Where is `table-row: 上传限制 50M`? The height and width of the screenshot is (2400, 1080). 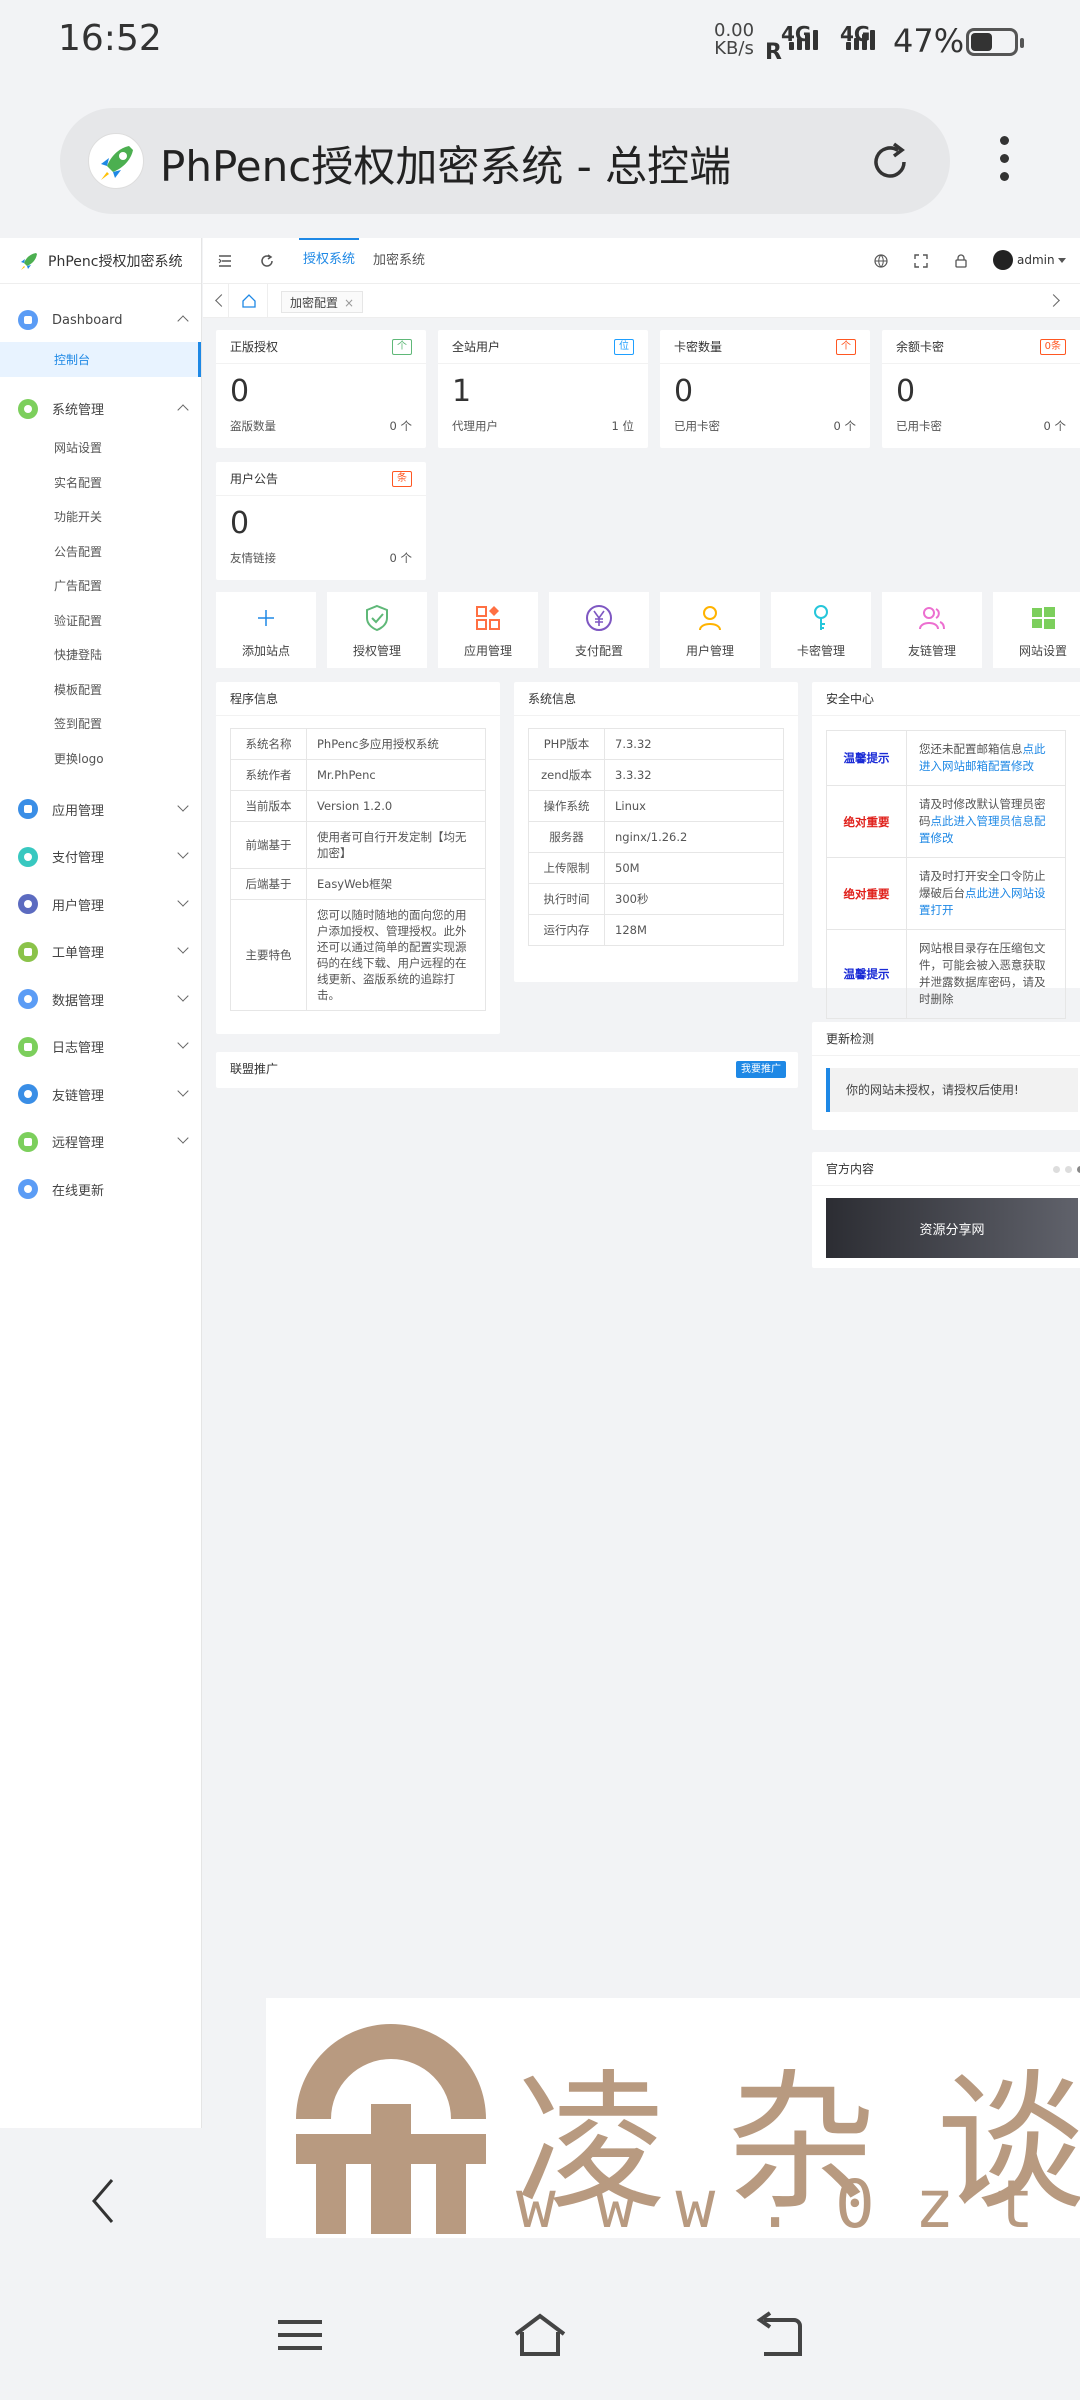
table-row: 上传限制 50M is located at coordinates (656, 868).